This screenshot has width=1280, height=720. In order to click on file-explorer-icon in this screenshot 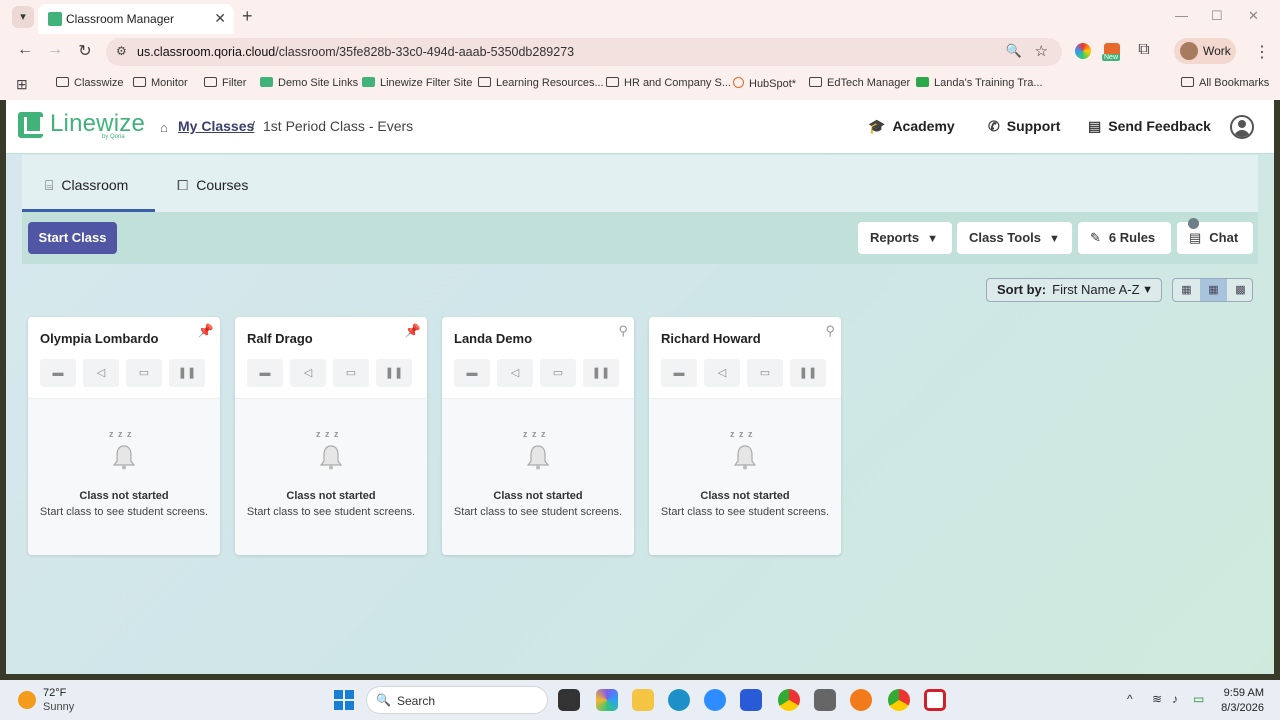, I will do `click(643, 700)`.